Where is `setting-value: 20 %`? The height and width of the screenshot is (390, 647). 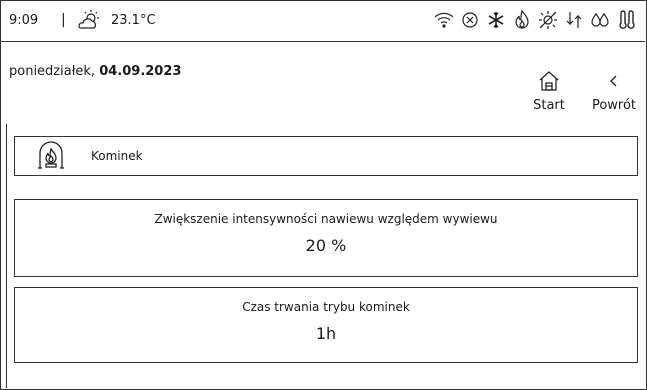
setting-value: 20 % is located at coordinates (326, 245).